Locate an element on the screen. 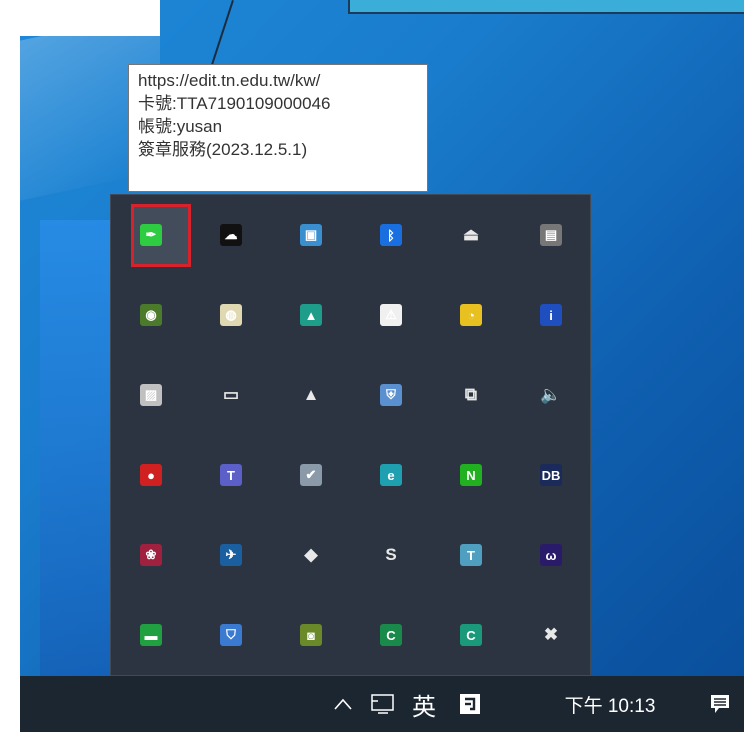 The width and height of the screenshot is (744, 732). check-app-icon: ✔ is located at coordinates (311, 475).